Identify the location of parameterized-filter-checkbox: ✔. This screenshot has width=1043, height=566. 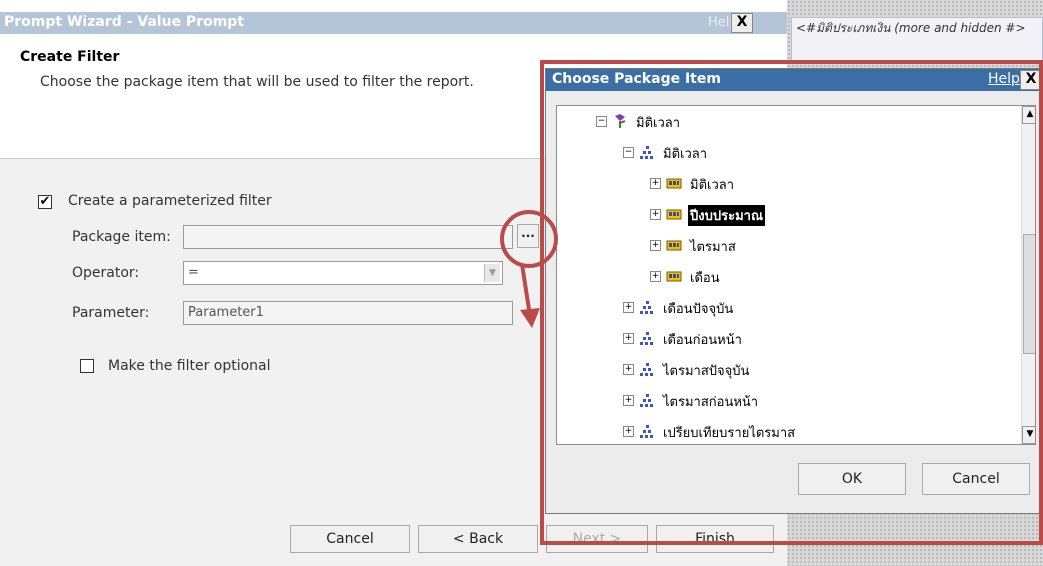
(45, 202).